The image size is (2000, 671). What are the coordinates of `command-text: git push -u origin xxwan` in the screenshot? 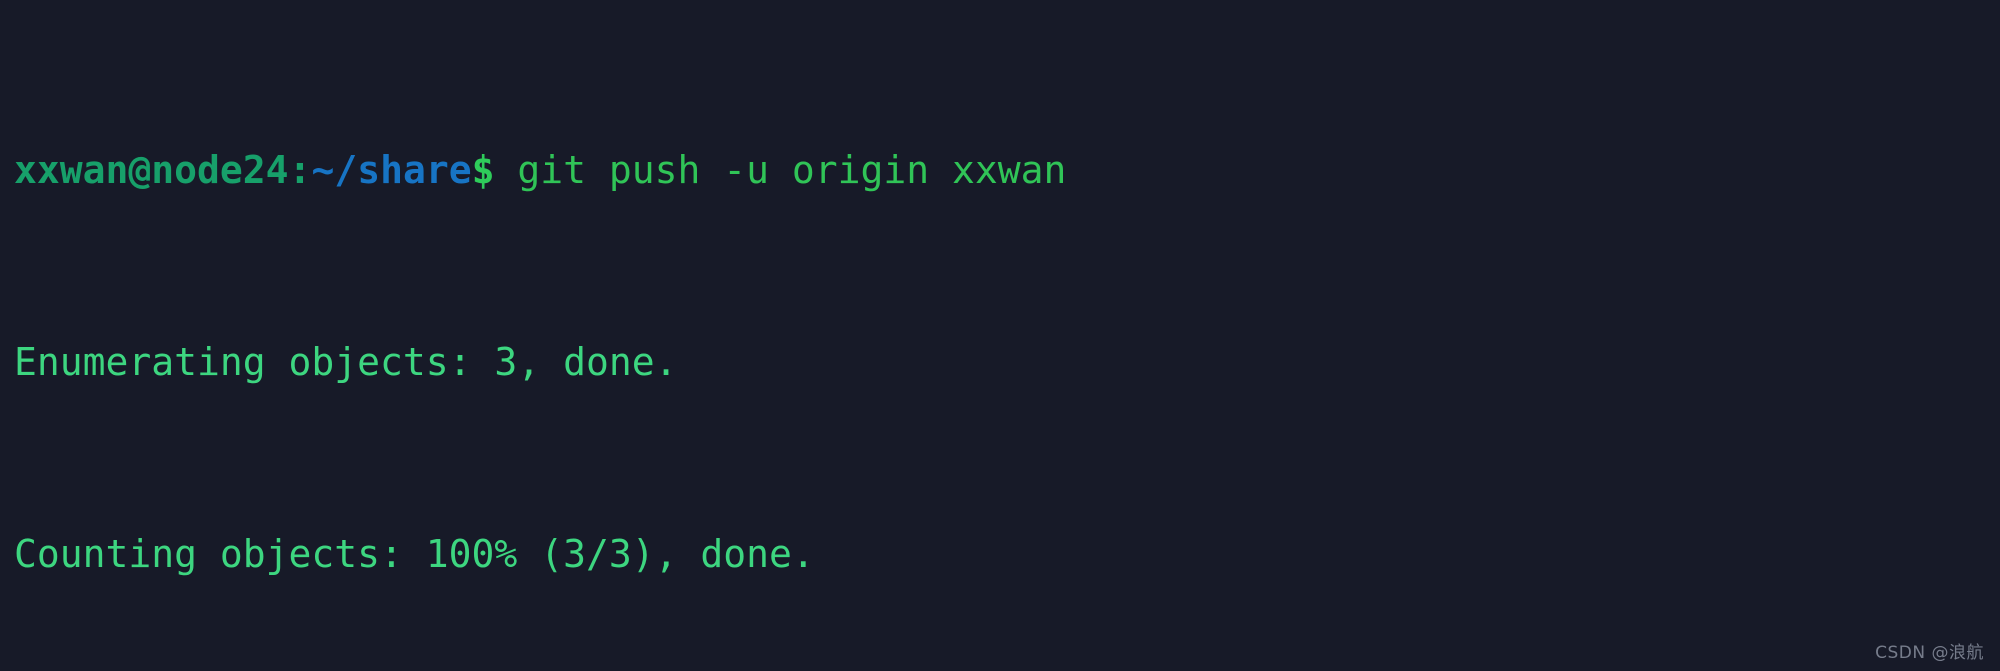 It's located at (780, 170).